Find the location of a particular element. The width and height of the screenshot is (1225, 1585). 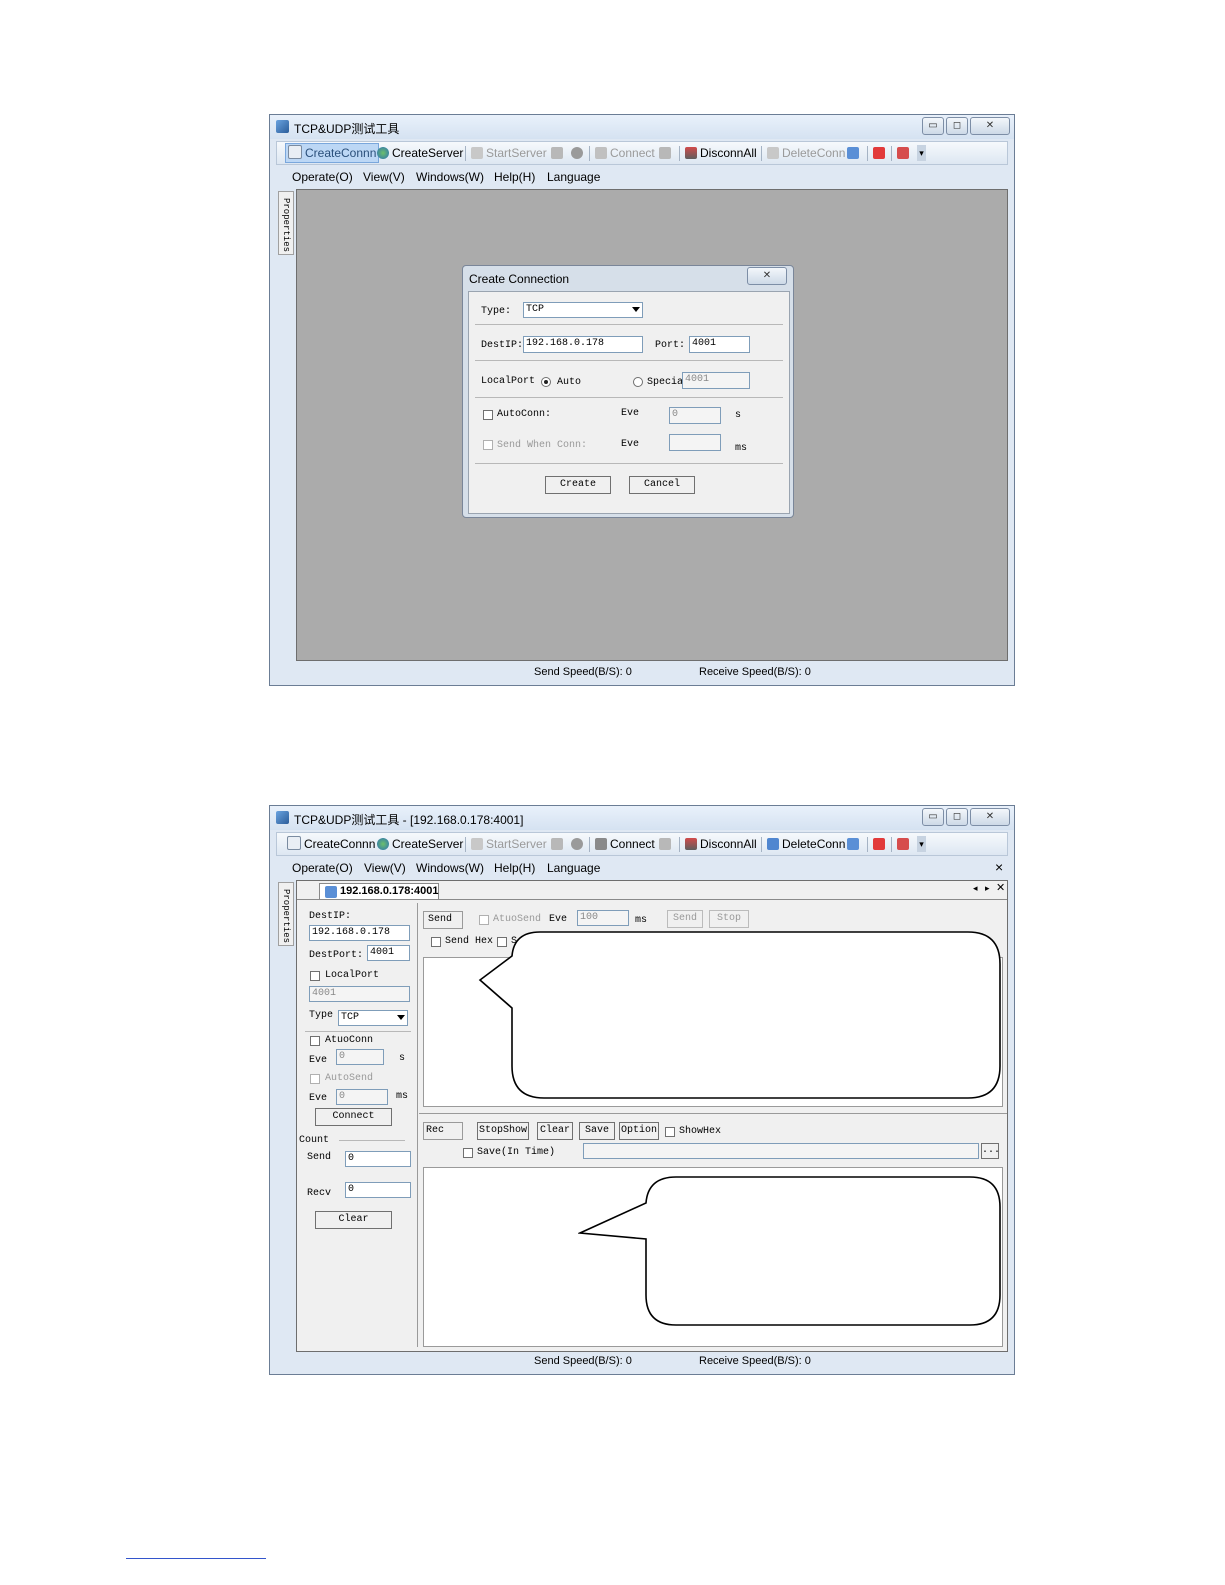

tab-scroll-left-icon: ◂ is located at coordinates (975, 888).